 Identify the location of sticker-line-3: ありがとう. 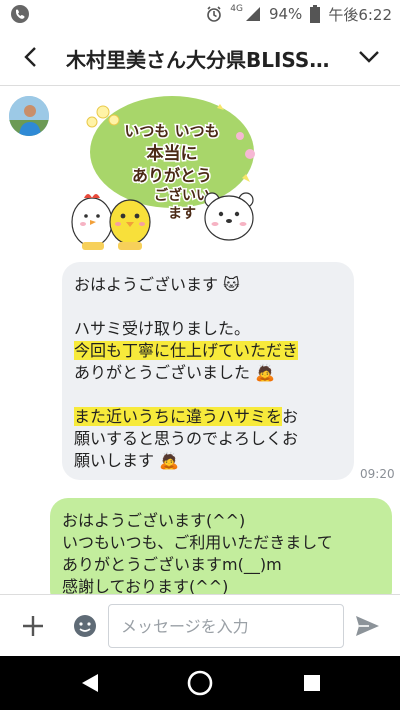
(172, 175).